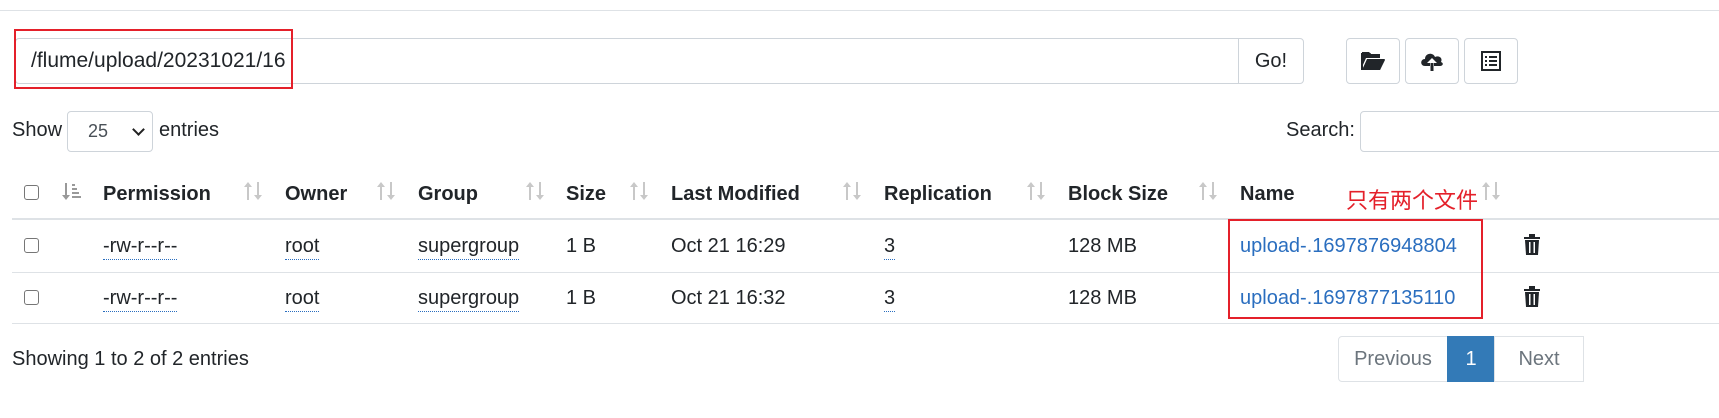 The height and width of the screenshot is (418, 1719). Describe the element at coordinates (735, 194) in the screenshot. I see `column-header-last-modified: Last Modified` at that location.